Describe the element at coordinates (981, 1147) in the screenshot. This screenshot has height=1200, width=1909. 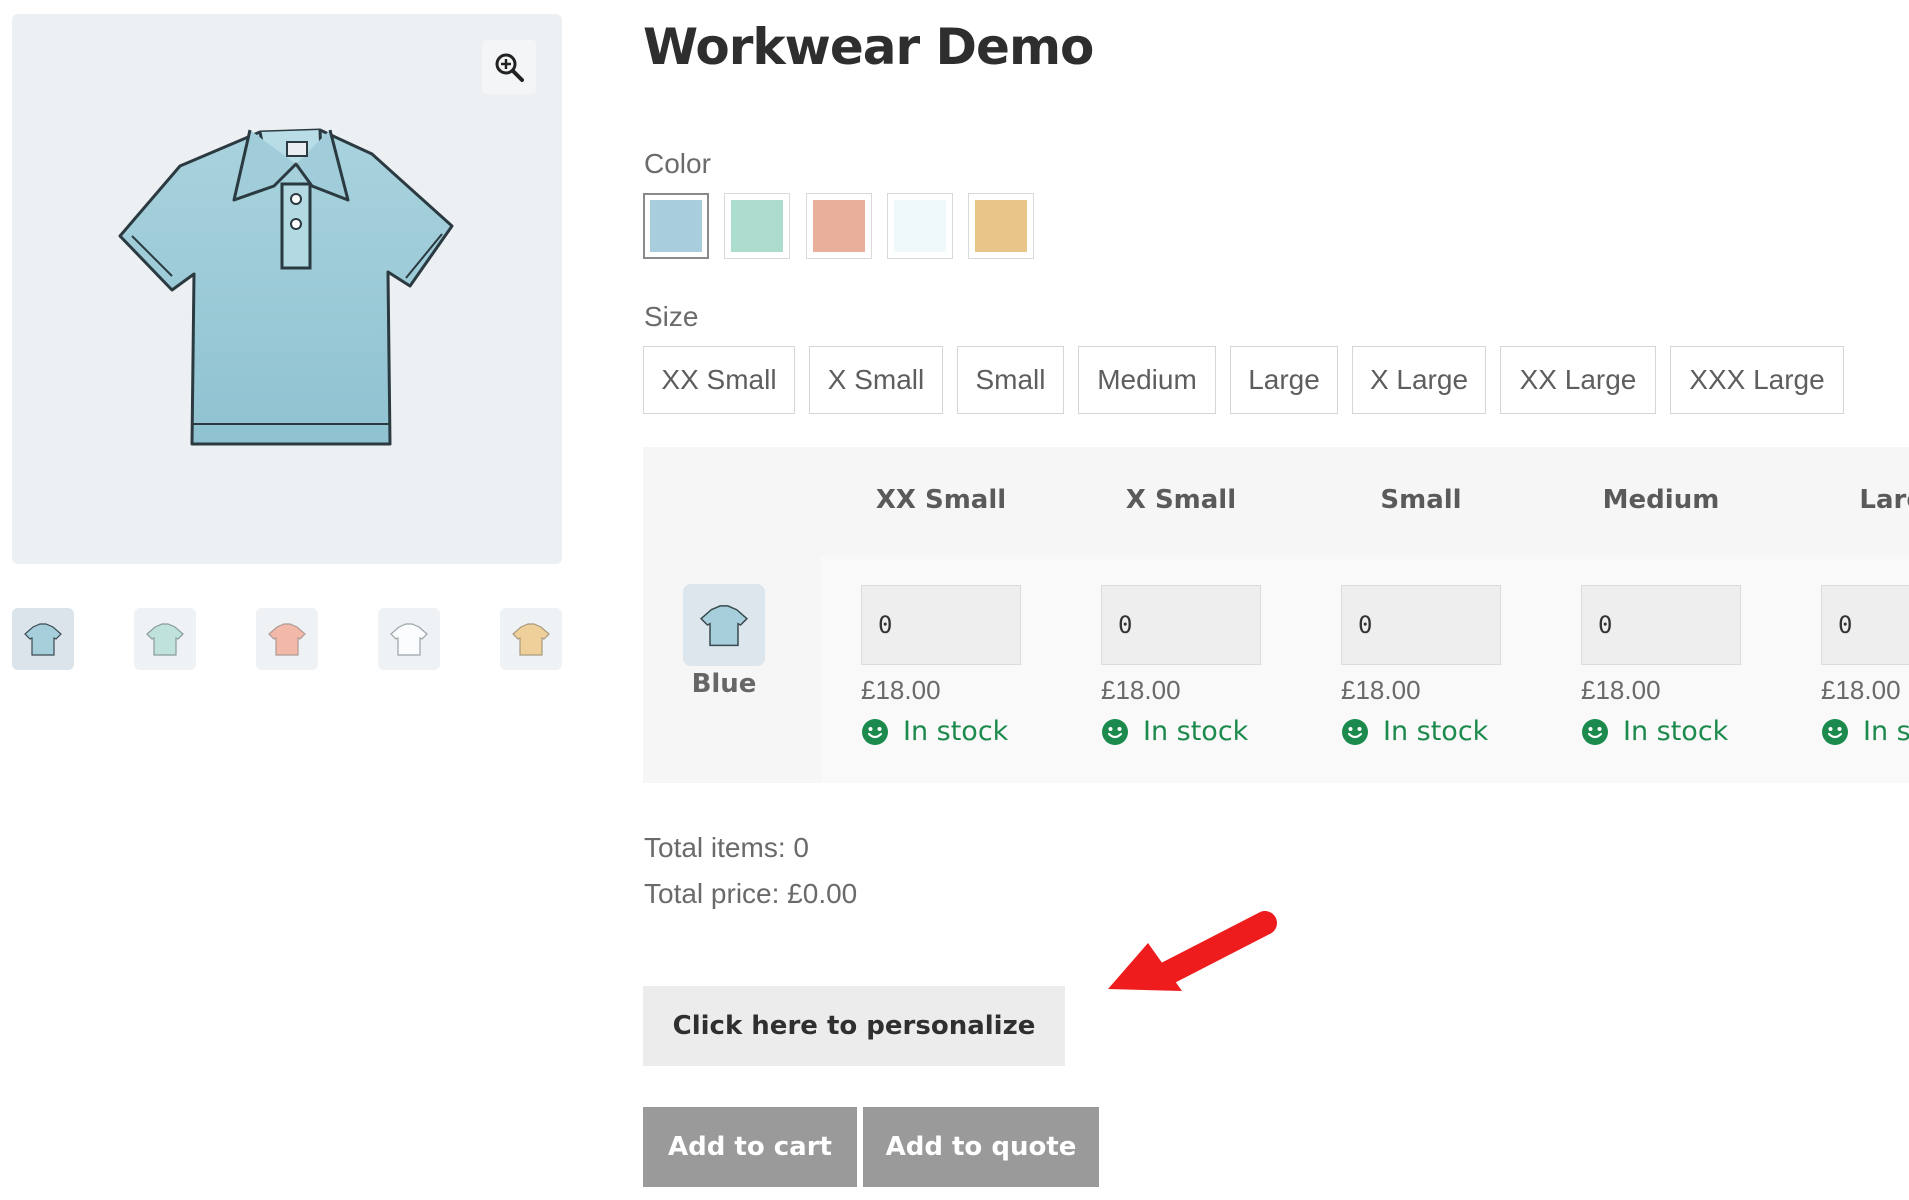
I see `add-to-quote-button: Add to quote` at that location.